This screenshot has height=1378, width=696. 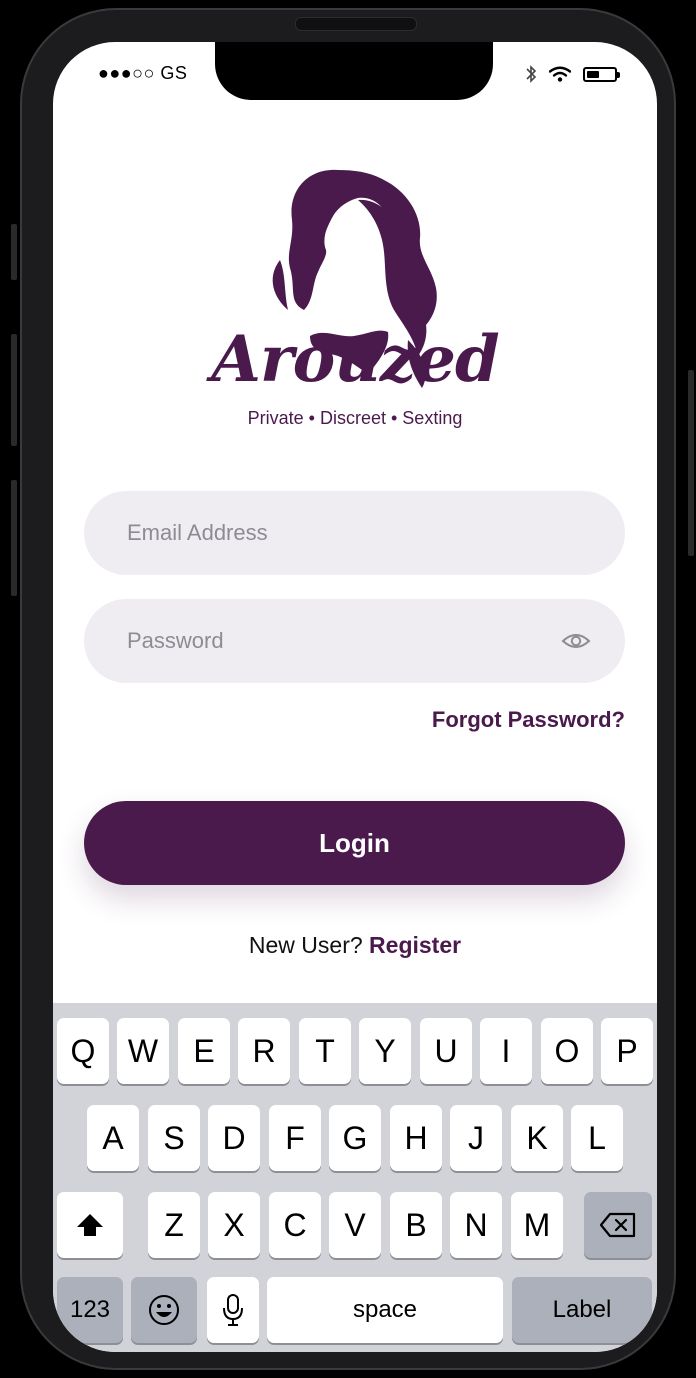 I want to click on key-p: P, so click(x=627, y=1051).